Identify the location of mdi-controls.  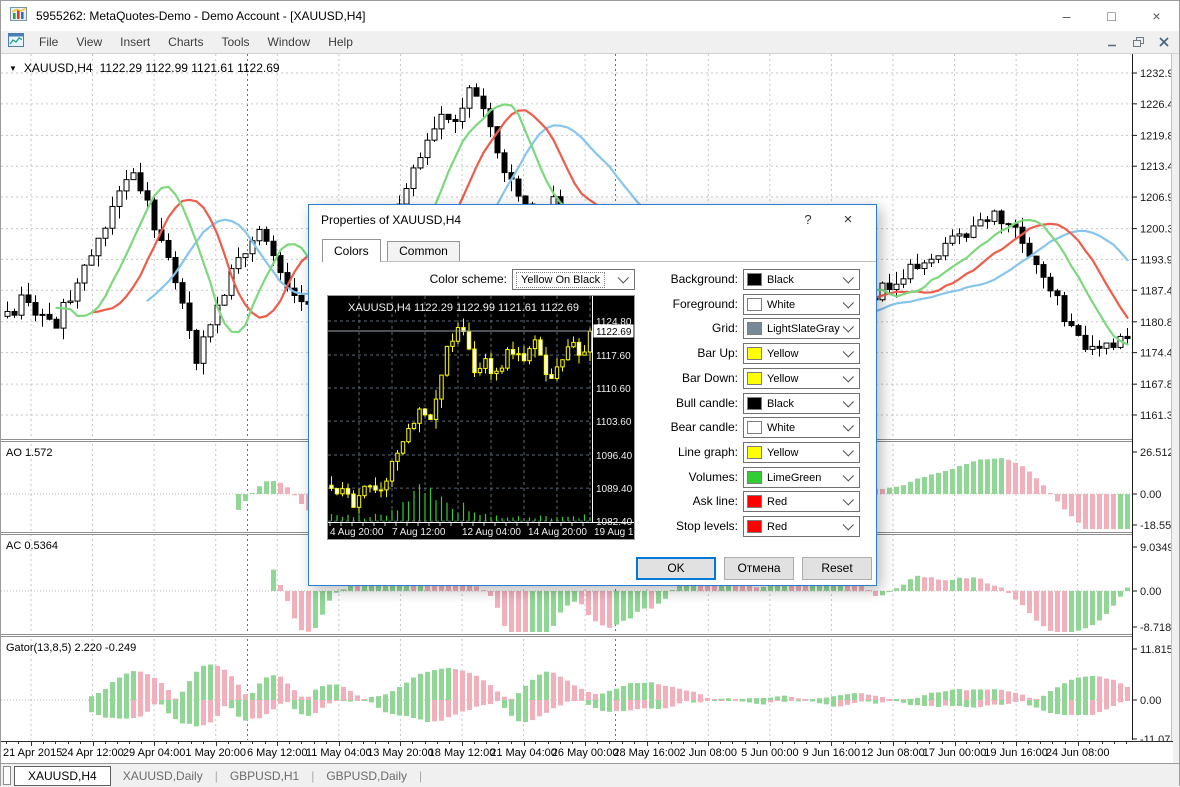
(1138, 42).